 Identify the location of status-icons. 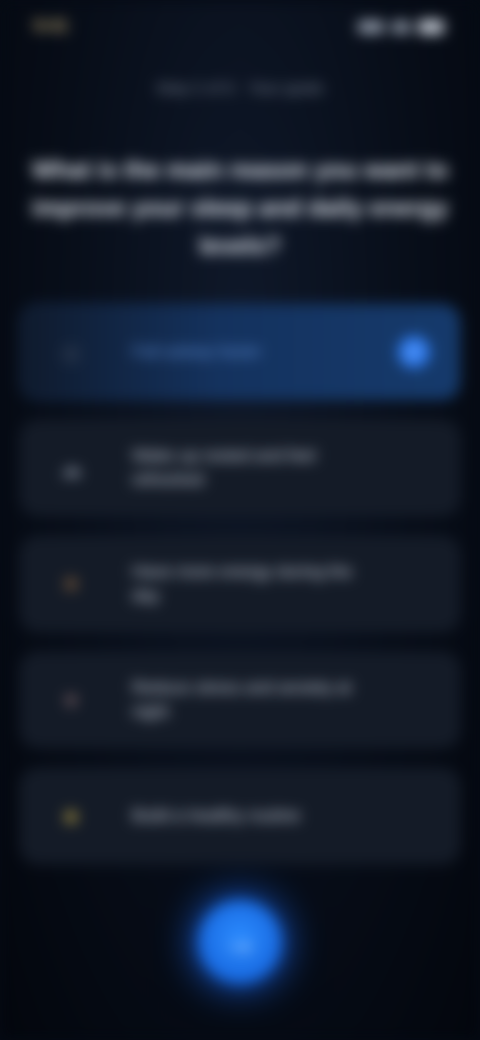
(402, 27).